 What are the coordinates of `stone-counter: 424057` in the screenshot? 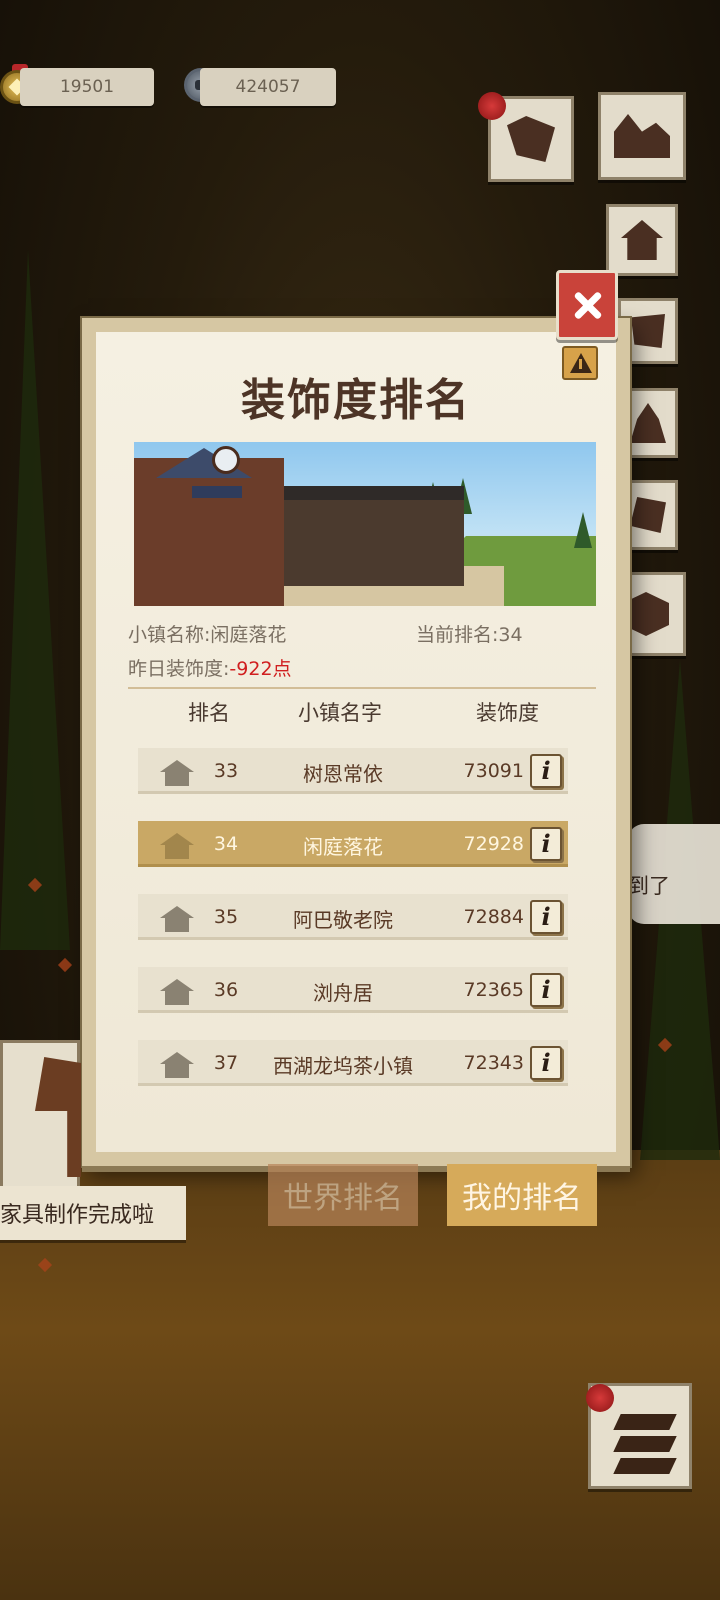 It's located at (268, 87).